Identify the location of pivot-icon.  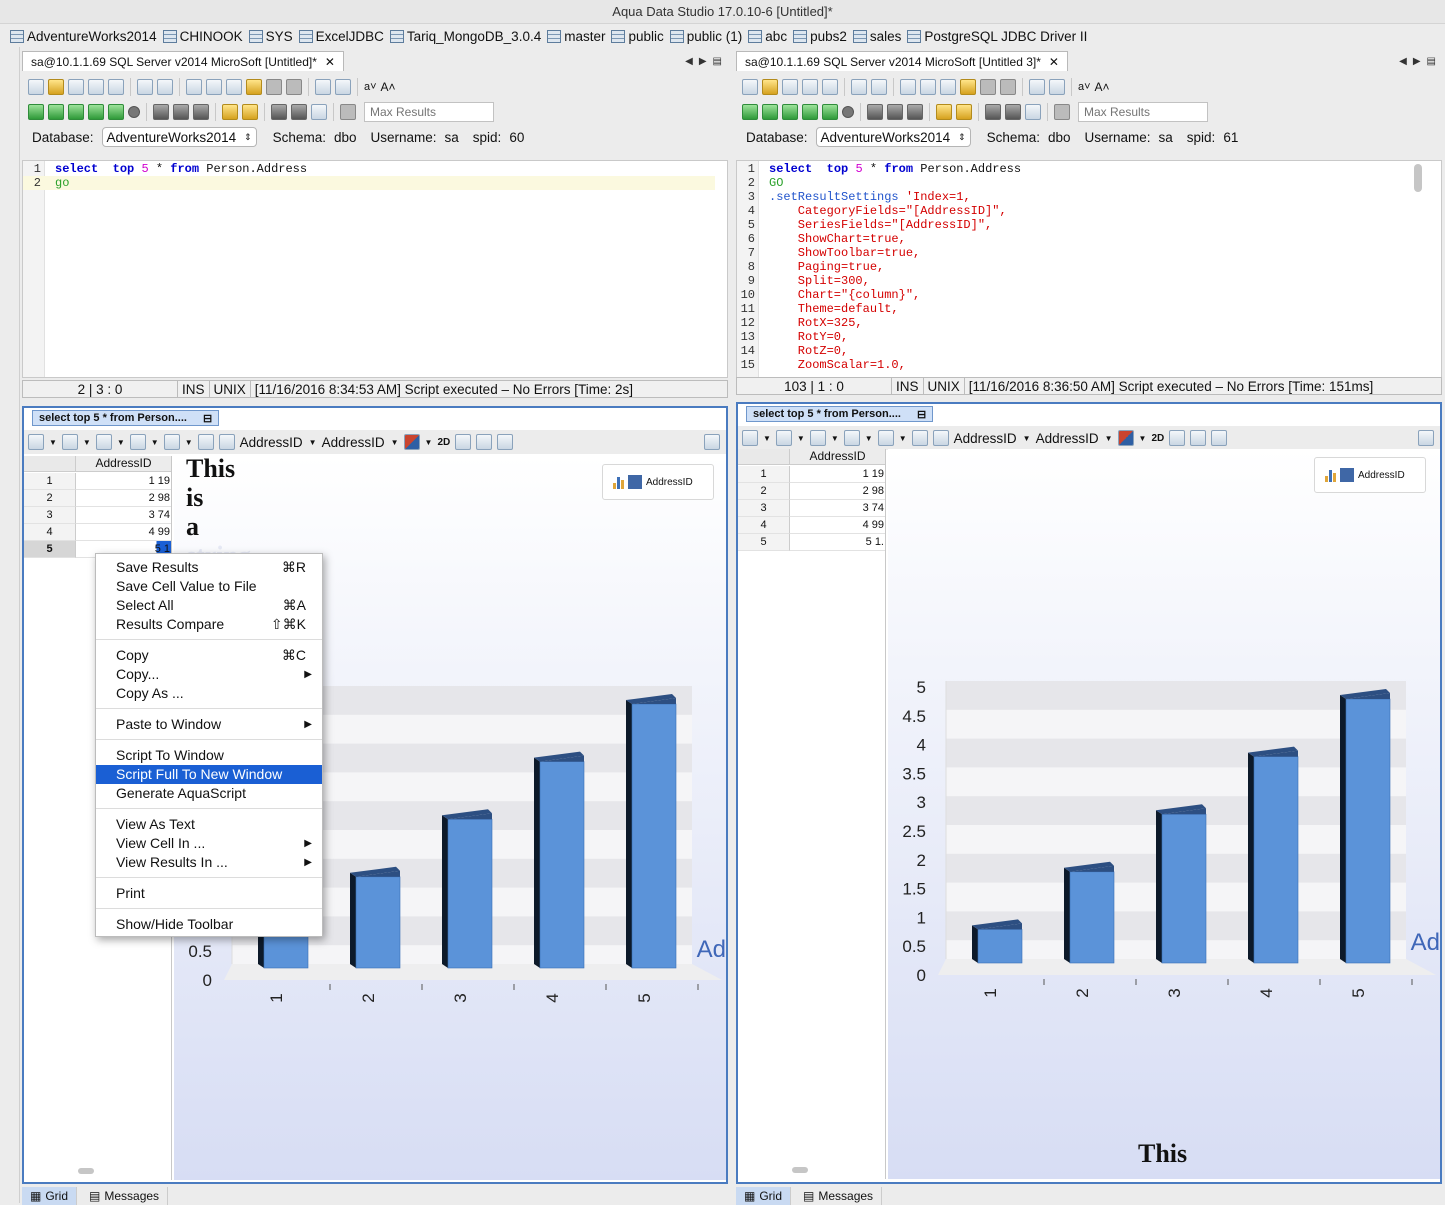
(137, 442).